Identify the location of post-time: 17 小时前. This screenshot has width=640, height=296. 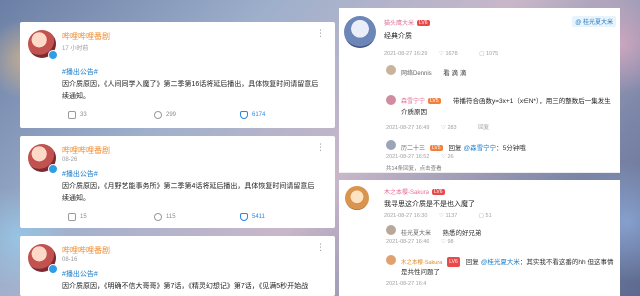
(75, 47).